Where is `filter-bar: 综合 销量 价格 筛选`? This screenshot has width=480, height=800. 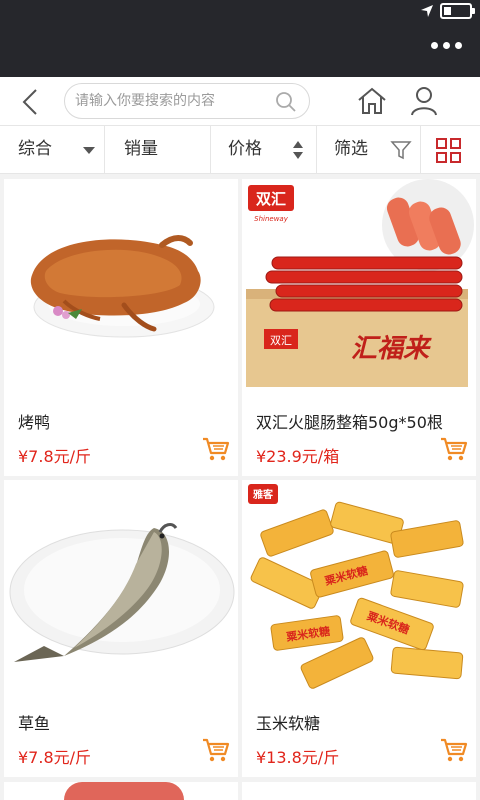 filter-bar: 综合 销量 价格 筛选 is located at coordinates (240, 149).